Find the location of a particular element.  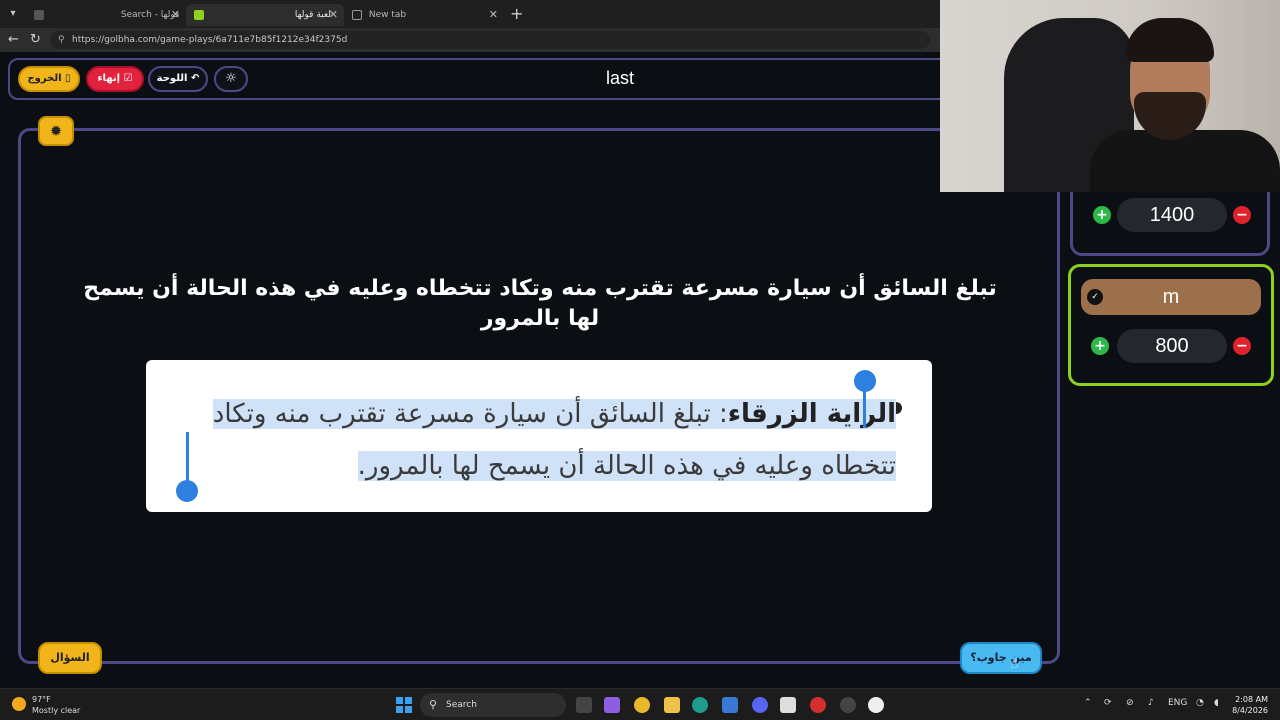

webcam-person-body is located at coordinates (1185, 161).